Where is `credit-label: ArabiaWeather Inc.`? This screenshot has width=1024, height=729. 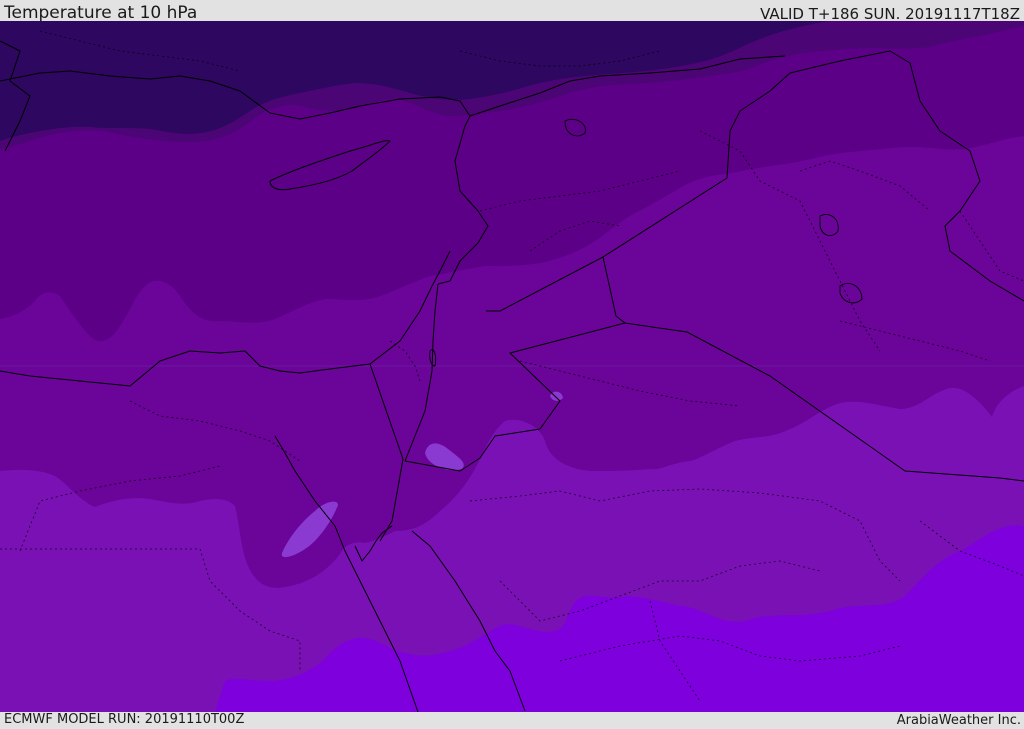 credit-label: ArabiaWeather Inc. is located at coordinates (958, 720).